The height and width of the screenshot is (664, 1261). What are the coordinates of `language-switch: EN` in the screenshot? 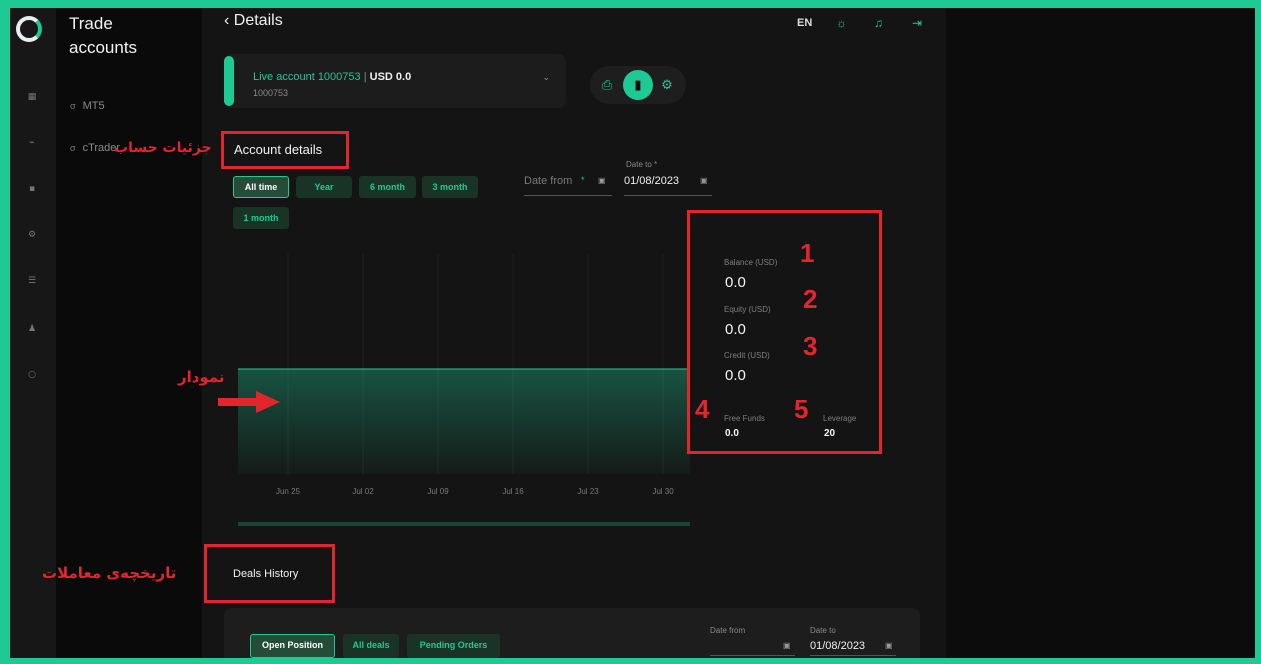 It's located at (804, 23).